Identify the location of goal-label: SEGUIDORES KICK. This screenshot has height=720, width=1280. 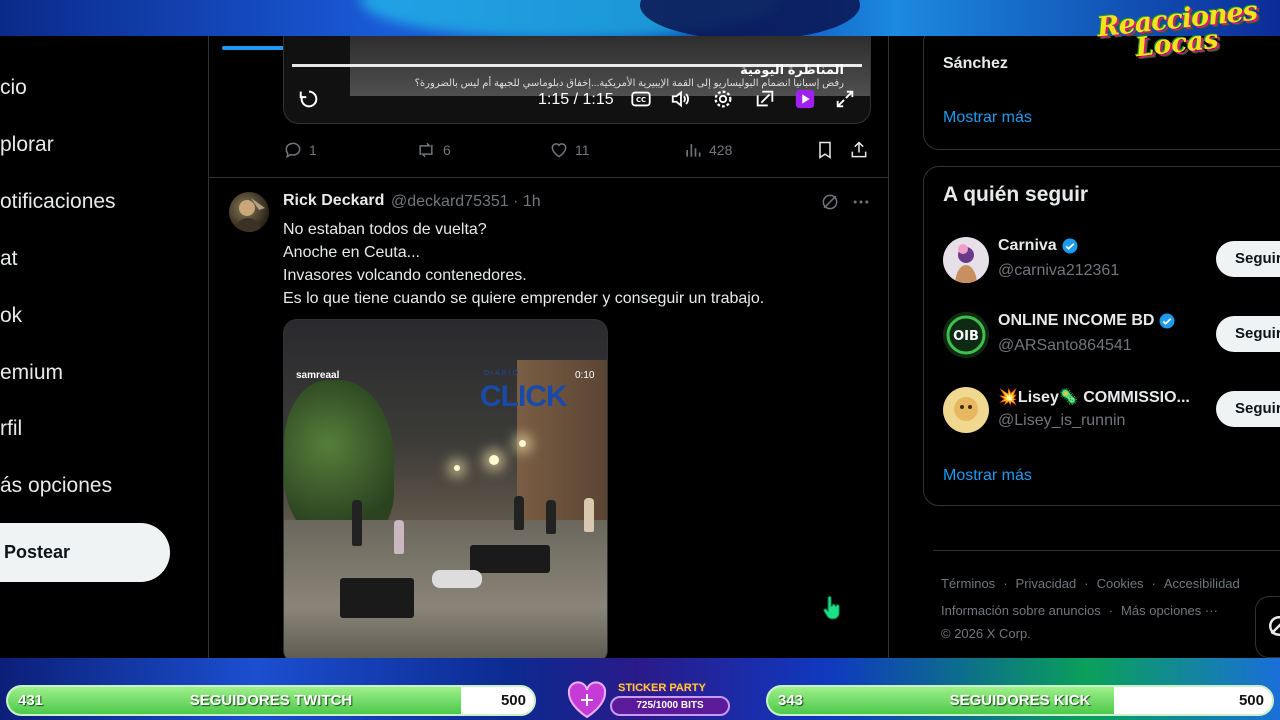
(1020, 700).